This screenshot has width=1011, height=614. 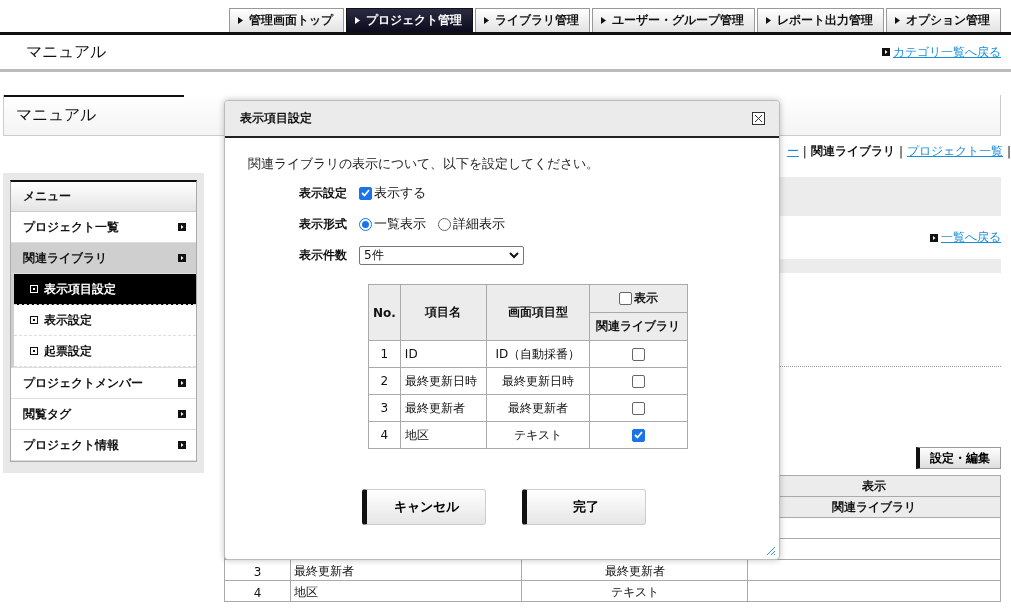 I want to click on field-label: 表示設定, so click(x=323, y=193).